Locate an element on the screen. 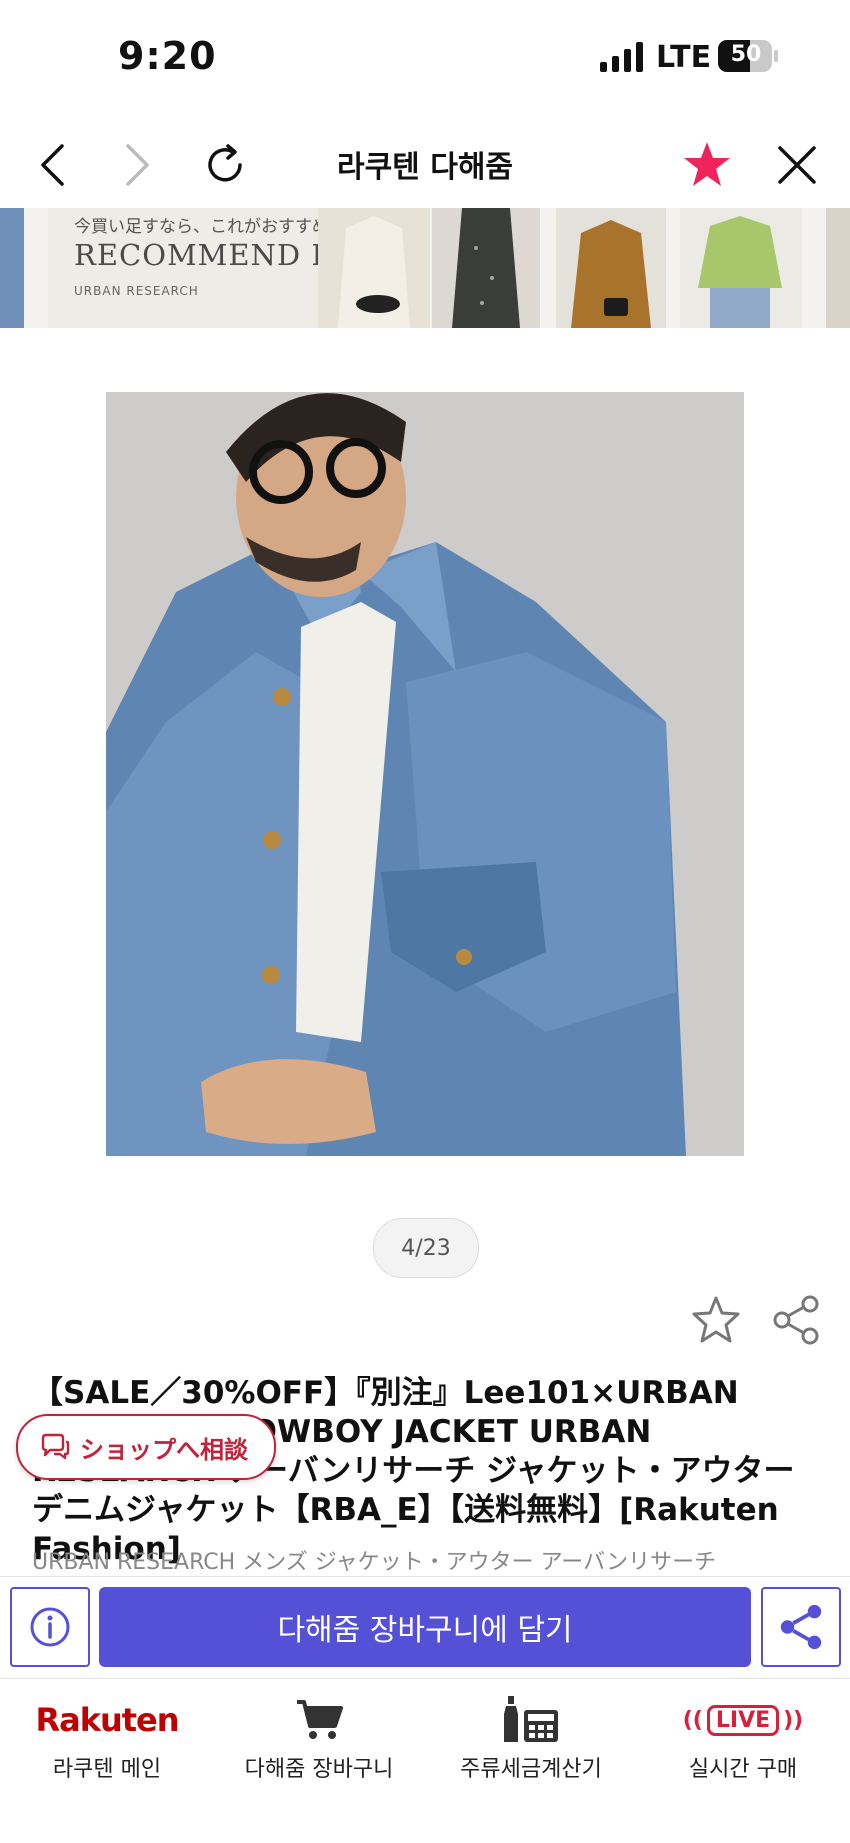 Image resolution: width=850 pixels, height=1843 pixels. action-bar: 다해줌 장바구니에 담기 is located at coordinates (425, 1626).